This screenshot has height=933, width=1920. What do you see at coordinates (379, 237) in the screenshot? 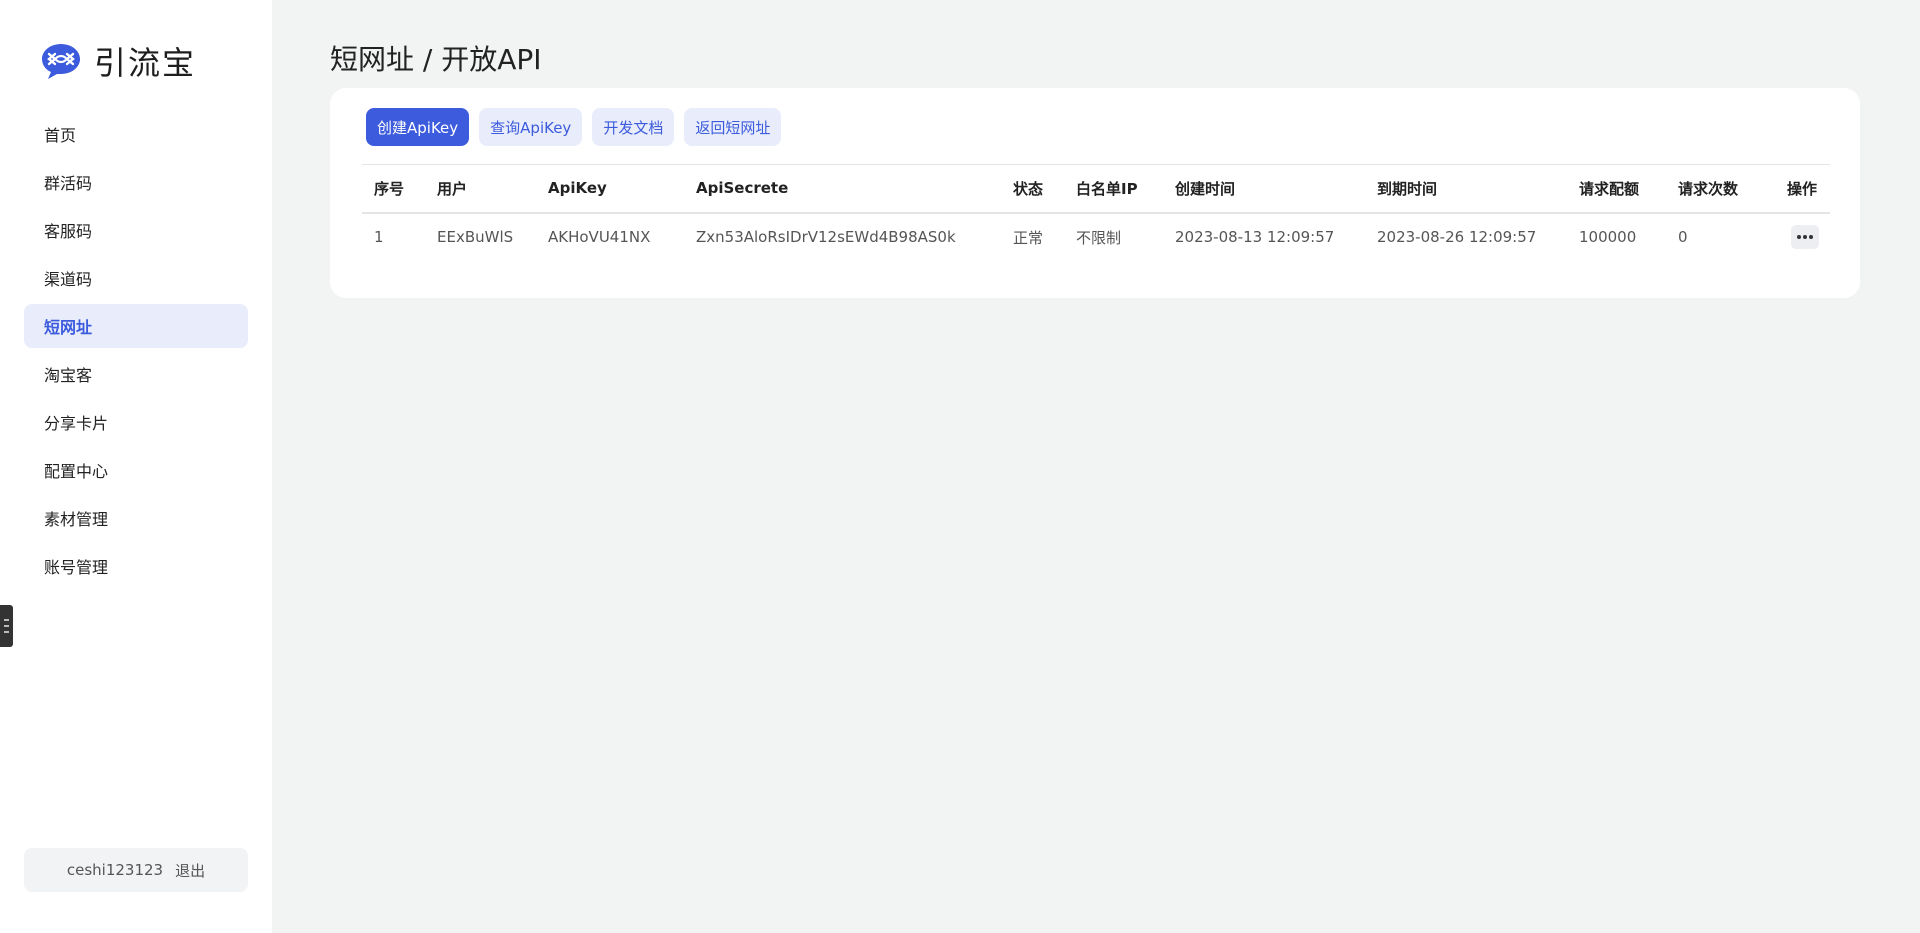
I see `cell-index: 1` at bounding box center [379, 237].